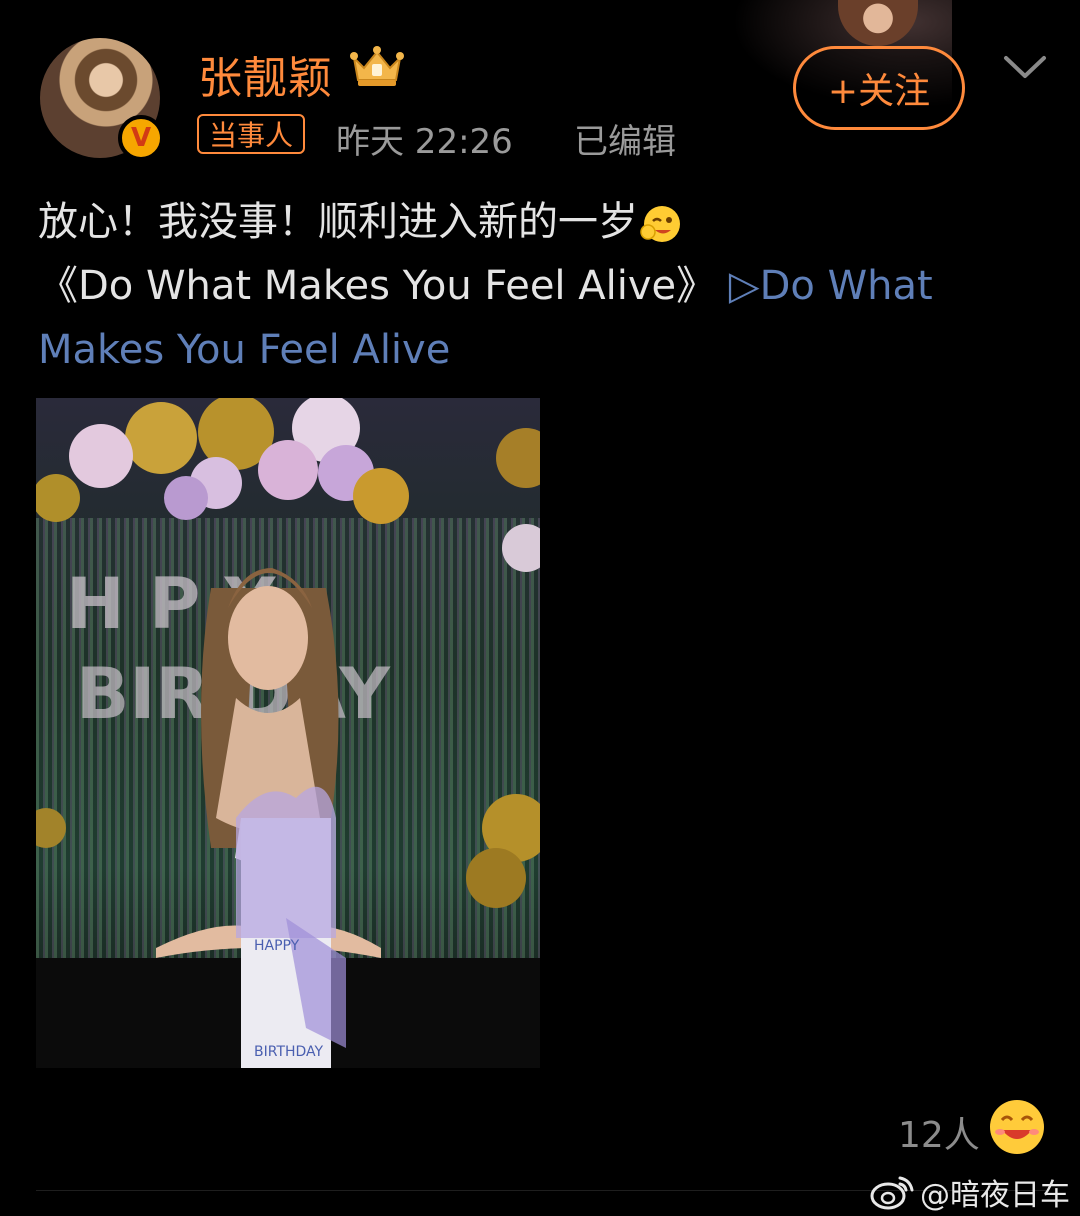  What do you see at coordinates (831, 286) in the screenshot?
I see `music-link: ▷Do What` at bounding box center [831, 286].